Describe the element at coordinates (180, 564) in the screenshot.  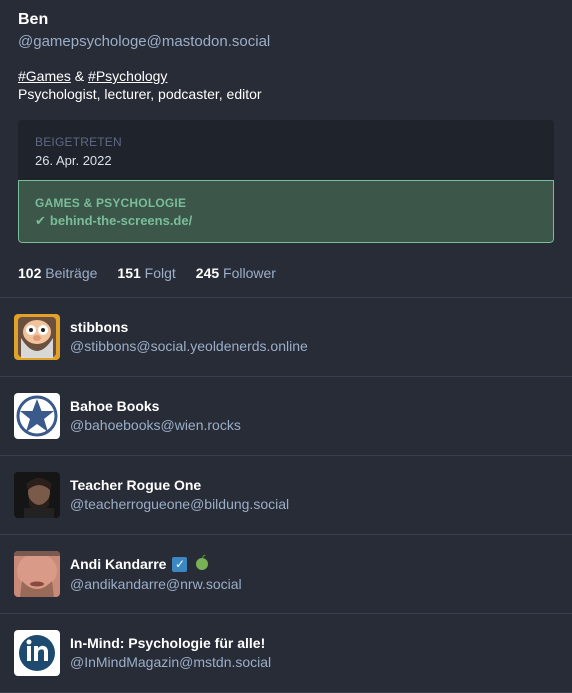
I see `check-box-icon: ✓` at that location.